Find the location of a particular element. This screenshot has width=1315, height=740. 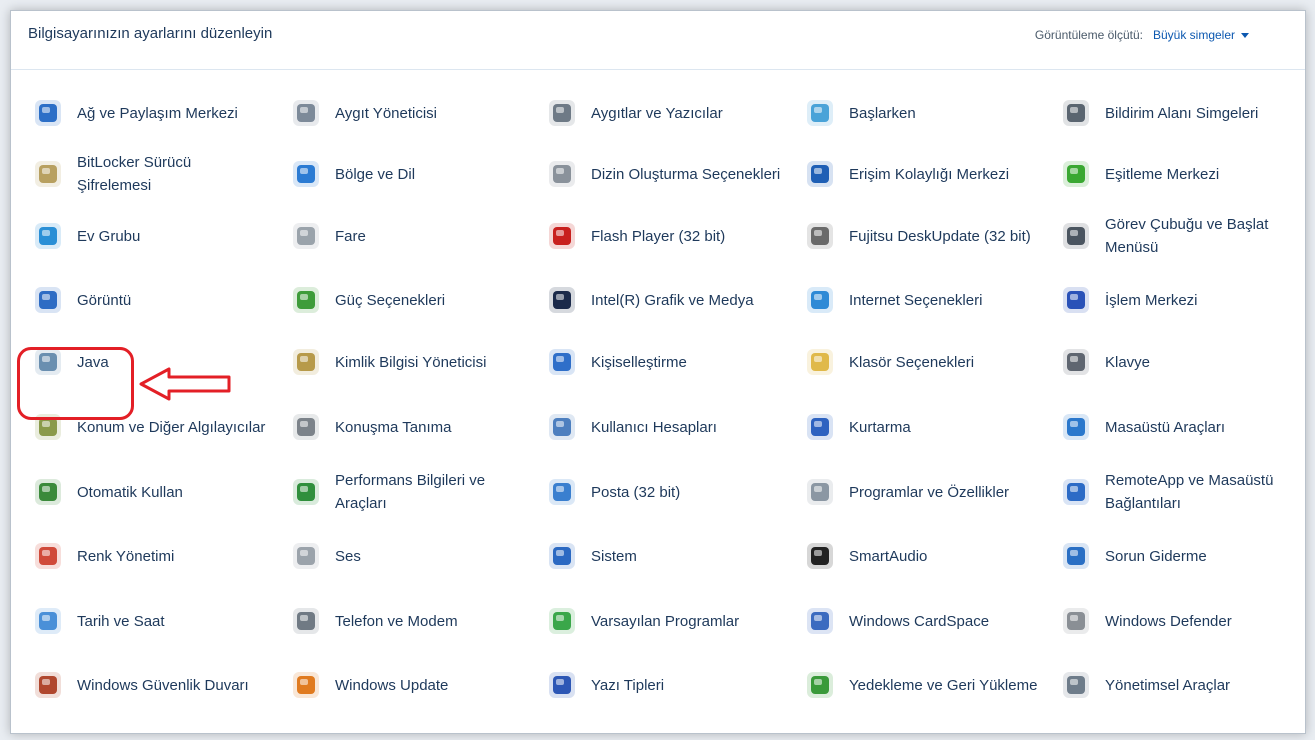

control-panel-item-label: Varsayılan Programlar is located at coordinates (665, 621).